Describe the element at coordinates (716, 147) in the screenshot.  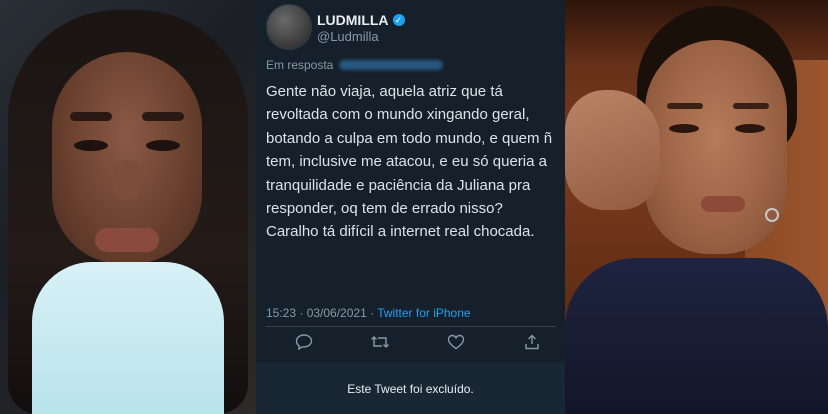
I see `face` at that location.